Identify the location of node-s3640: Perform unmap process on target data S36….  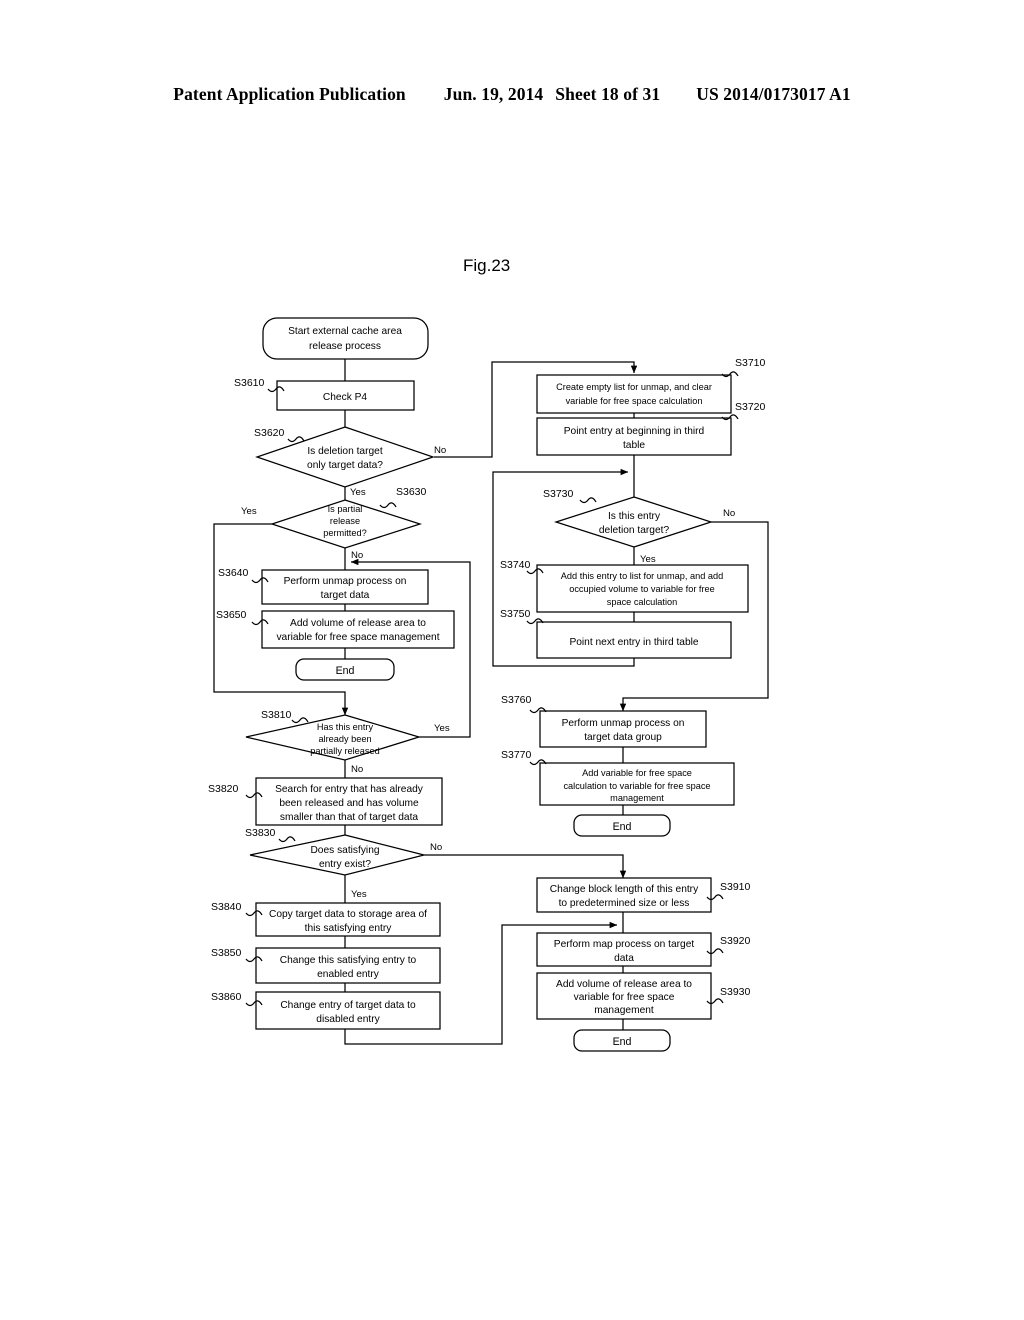
(323, 586).